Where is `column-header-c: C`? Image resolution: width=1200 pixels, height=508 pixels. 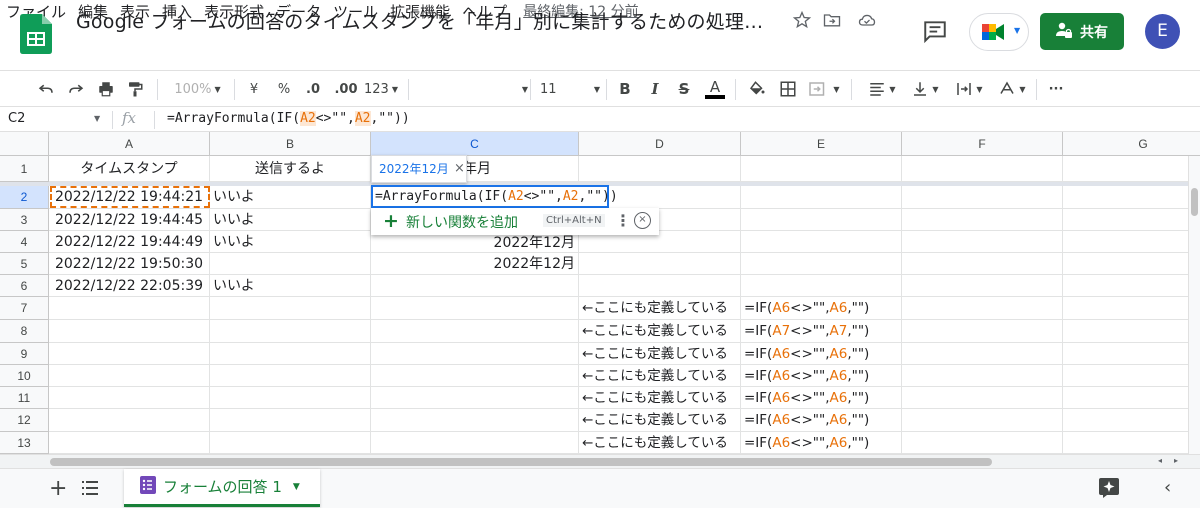
column-header-c: C is located at coordinates (475, 144).